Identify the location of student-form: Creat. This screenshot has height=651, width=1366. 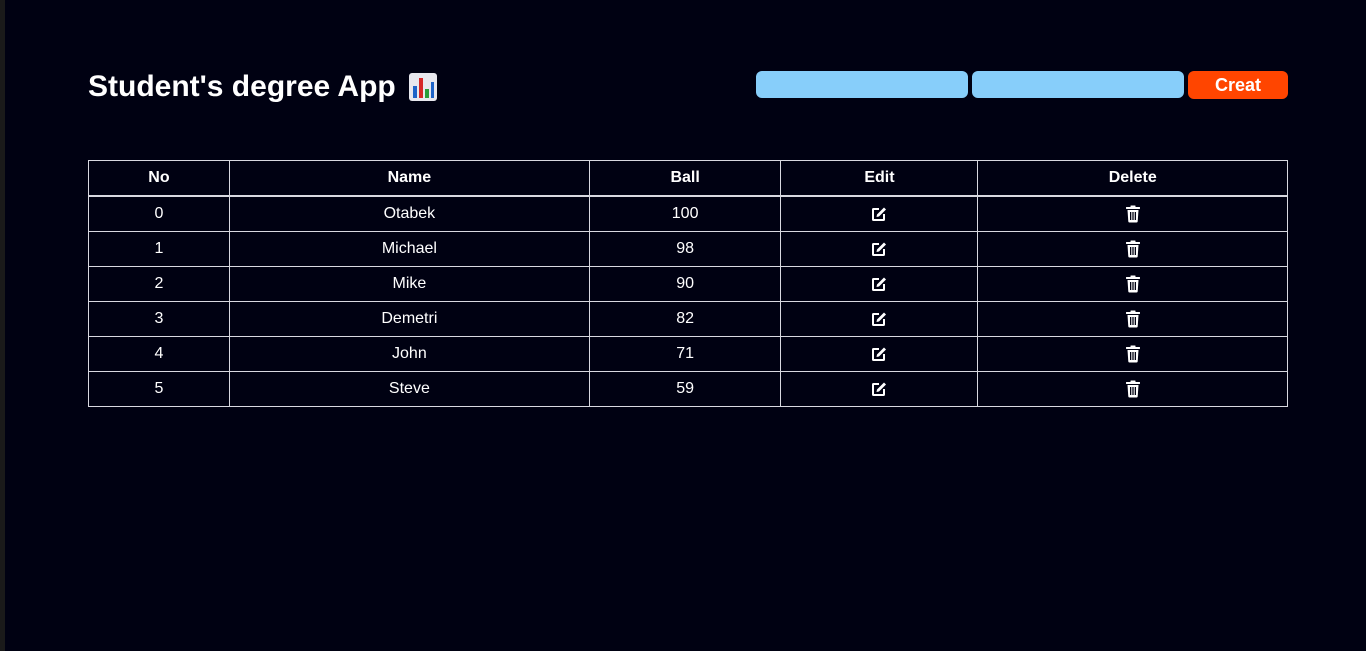
(1022, 85).